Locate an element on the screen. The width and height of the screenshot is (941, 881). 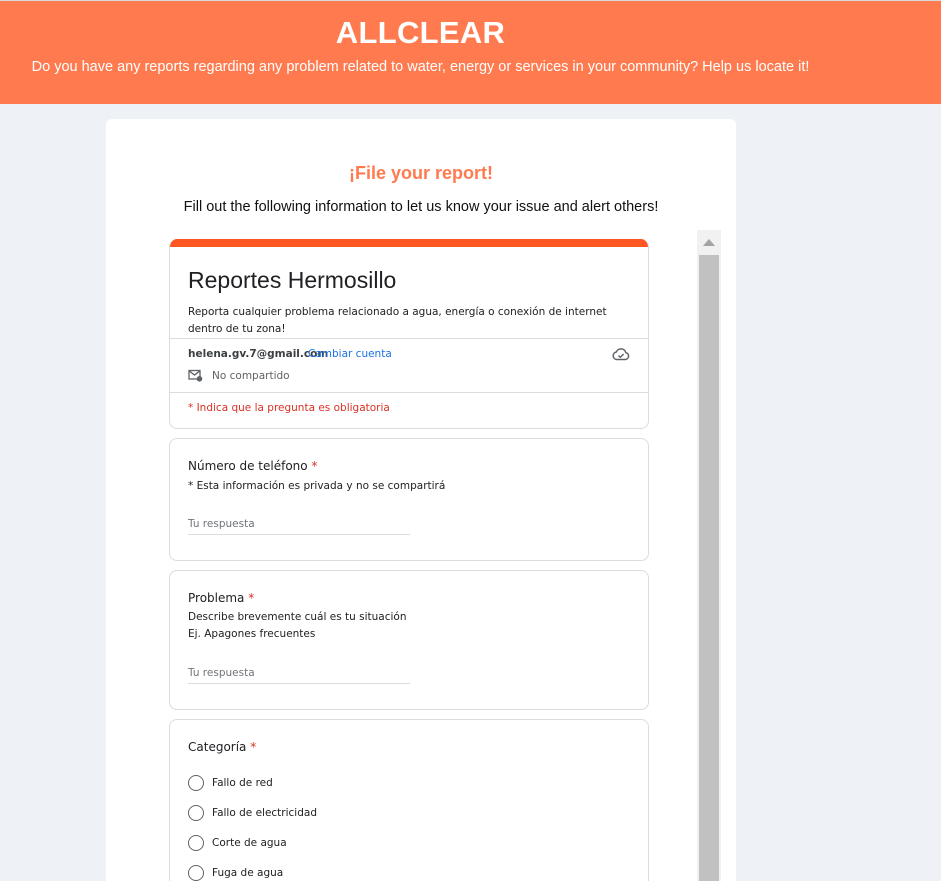
not-shared-label: No compartido is located at coordinates (251, 376).